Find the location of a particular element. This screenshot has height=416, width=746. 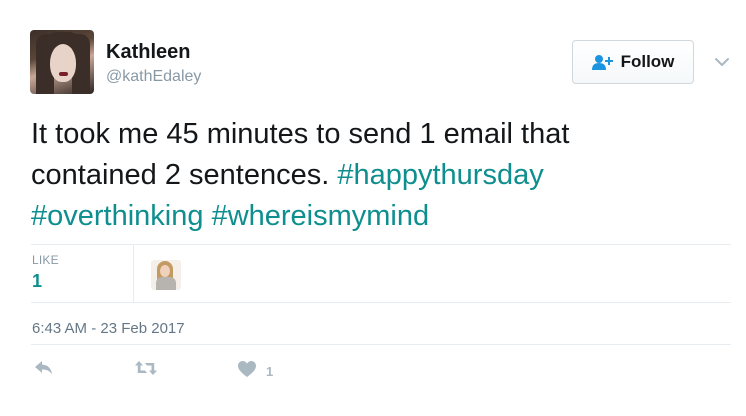

follow-button: Follow is located at coordinates (633, 62).